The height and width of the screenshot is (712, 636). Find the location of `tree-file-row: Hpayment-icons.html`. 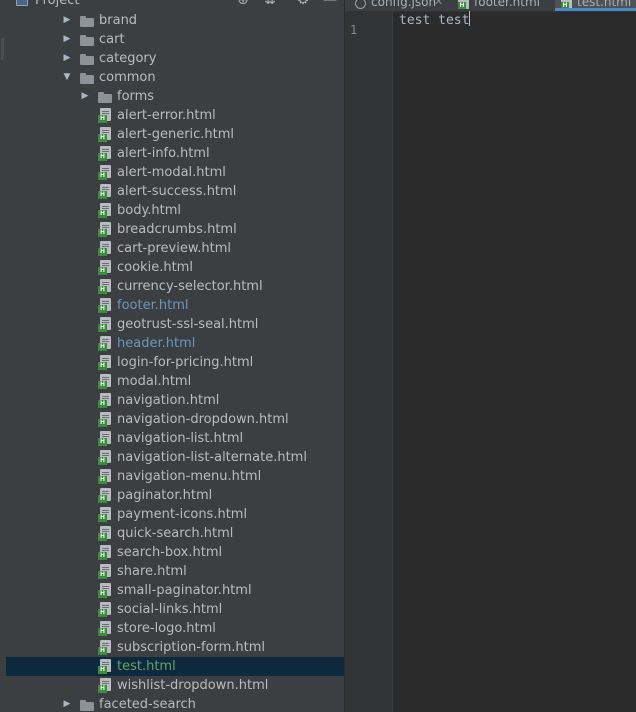

tree-file-row: Hpayment-icons.html is located at coordinates (175, 514).